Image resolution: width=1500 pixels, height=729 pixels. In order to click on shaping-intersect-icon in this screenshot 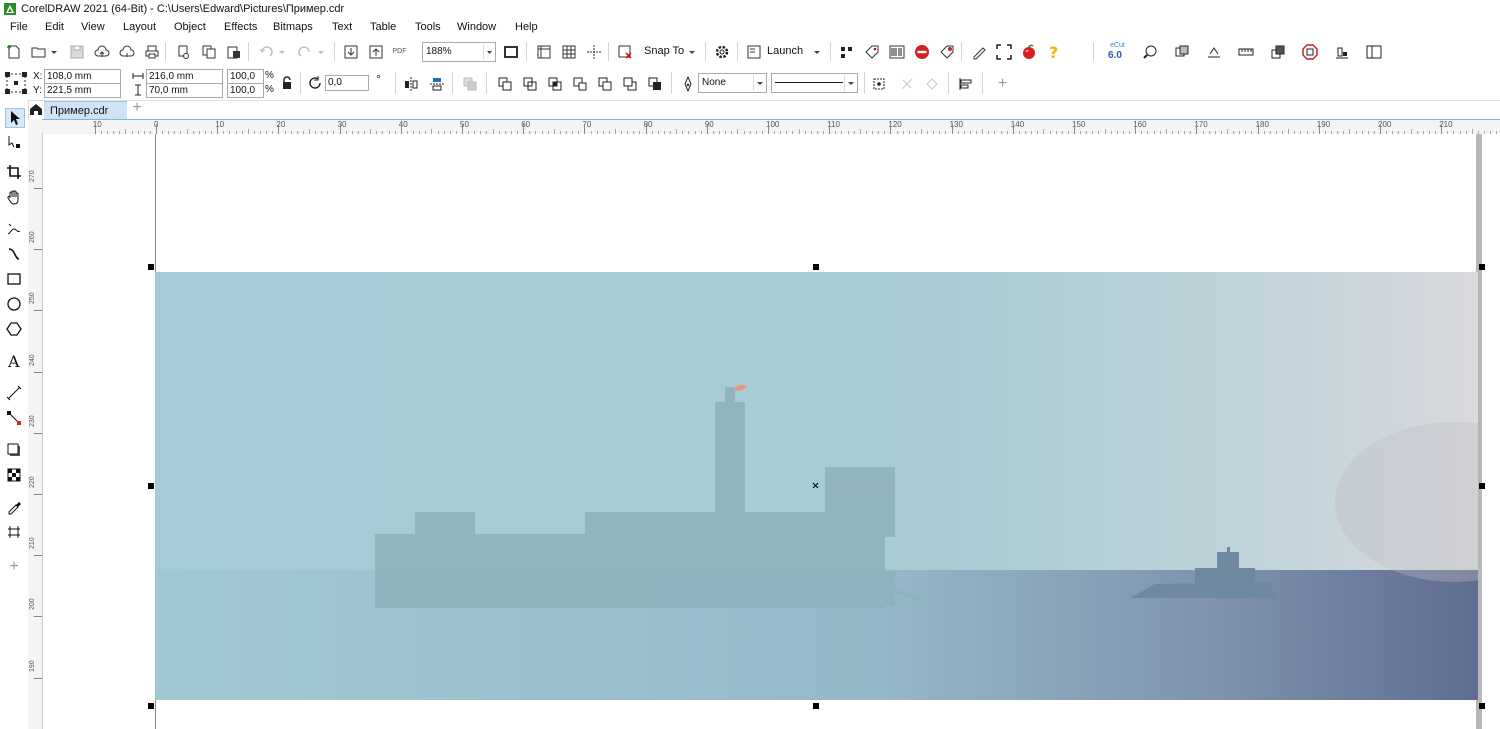, I will do `click(554, 83)`.